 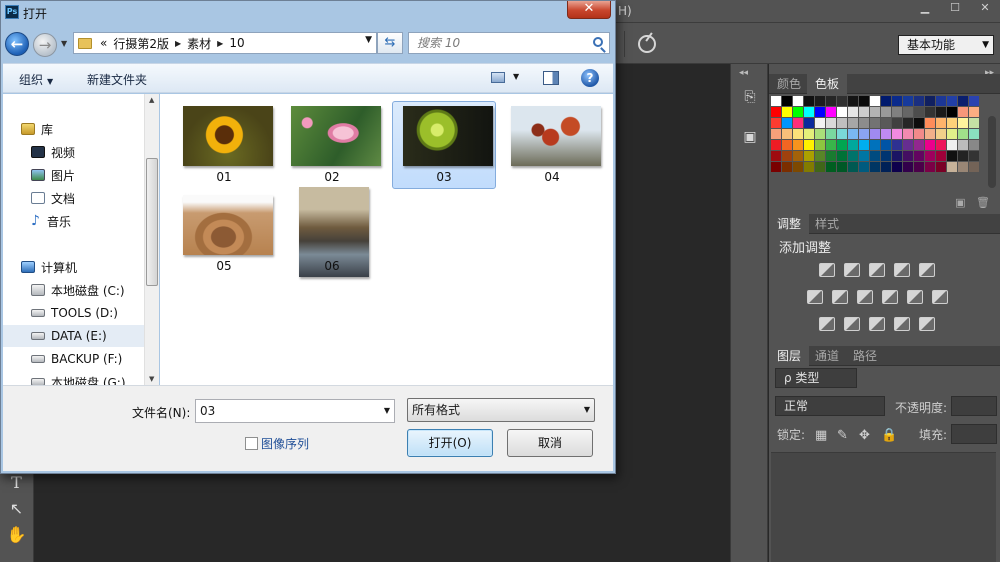 What do you see at coordinates (151, 379) in the screenshot?
I see `scroll-down-icon: ▼` at bounding box center [151, 379].